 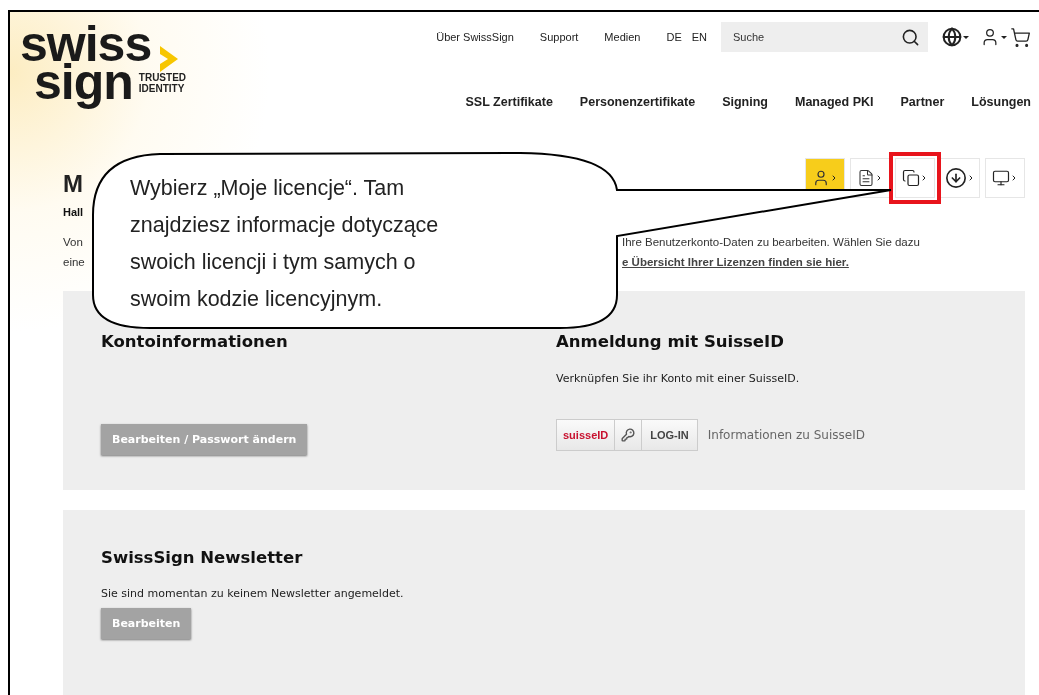 What do you see at coordinates (1001, 102) in the screenshot?
I see `main-nav-link: Lösungen` at bounding box center [1001, 102].